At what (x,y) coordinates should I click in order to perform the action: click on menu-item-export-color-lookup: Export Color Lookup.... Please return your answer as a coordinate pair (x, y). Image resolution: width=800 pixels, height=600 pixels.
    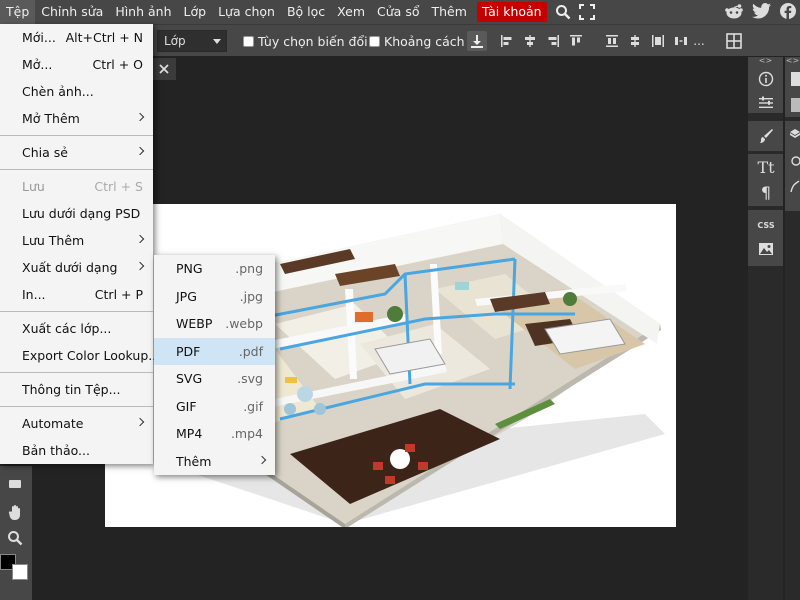
    Looking at the image, I should click on (80, 355).